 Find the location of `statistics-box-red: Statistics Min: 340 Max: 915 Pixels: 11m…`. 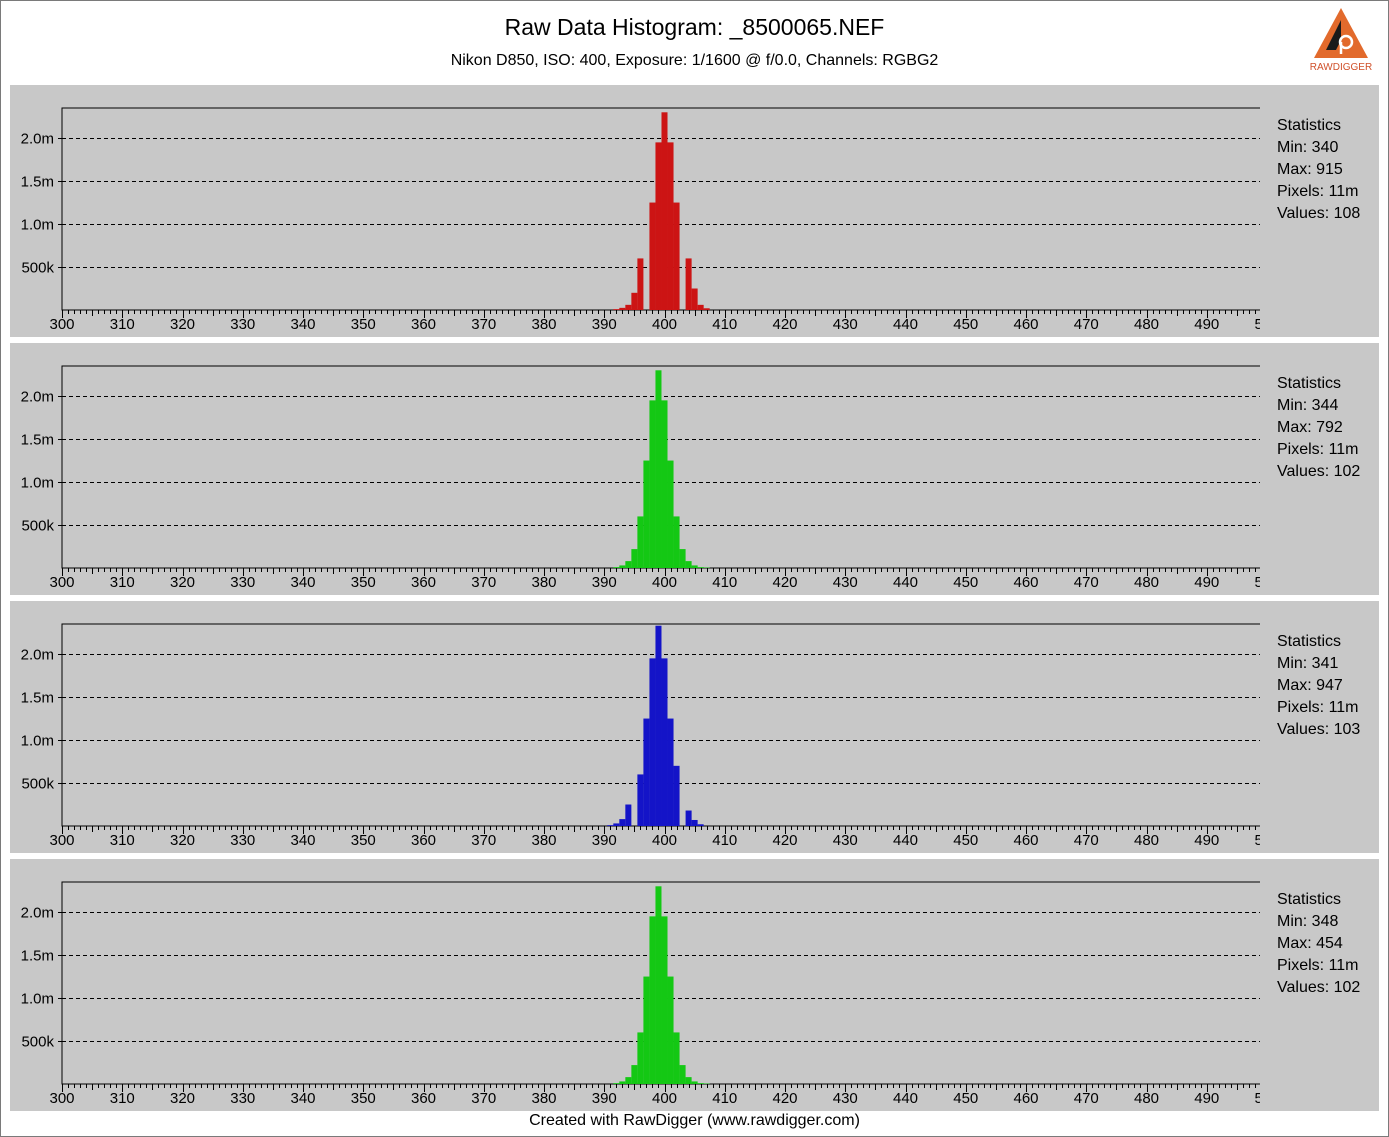

statistics-box-red: Statistics Min: 340 Max: 915 Pixels: 11m… is located at coordinates (1318, 170).